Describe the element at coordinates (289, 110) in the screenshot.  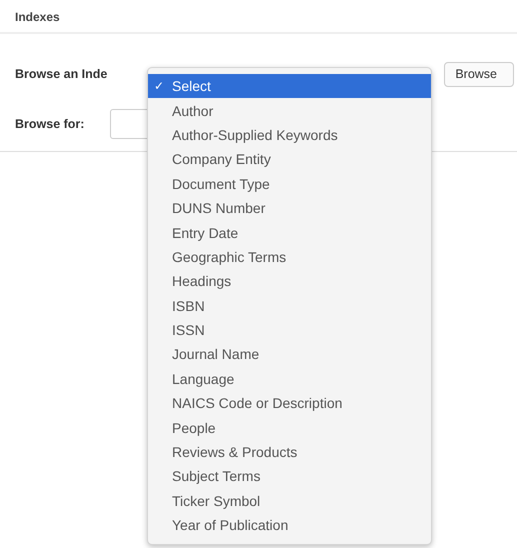
I see `menu-option: Author` at that location.